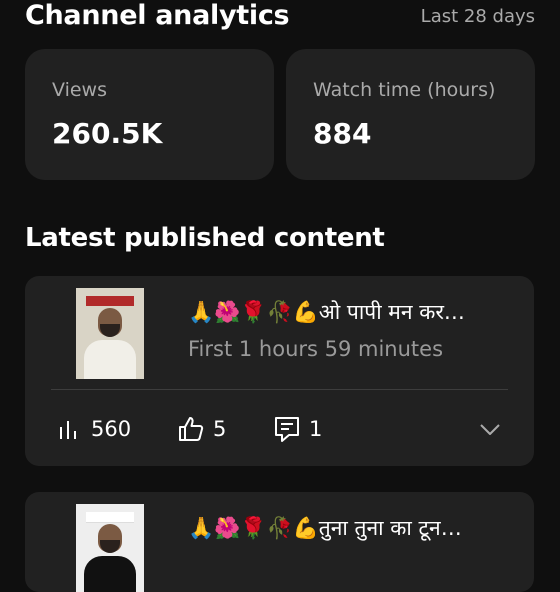 The image size is (560, 592). What do you see at coordinates (68, 430) in the screenshot?
I see `bar-chart-icon` at bounding box center [68, 430].